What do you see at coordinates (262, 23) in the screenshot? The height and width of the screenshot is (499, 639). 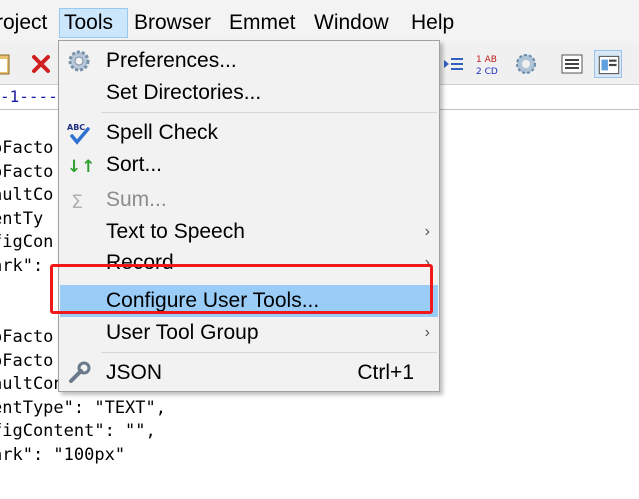 I see `menu-emmet: Emmet` at bounding box center [262, 23].